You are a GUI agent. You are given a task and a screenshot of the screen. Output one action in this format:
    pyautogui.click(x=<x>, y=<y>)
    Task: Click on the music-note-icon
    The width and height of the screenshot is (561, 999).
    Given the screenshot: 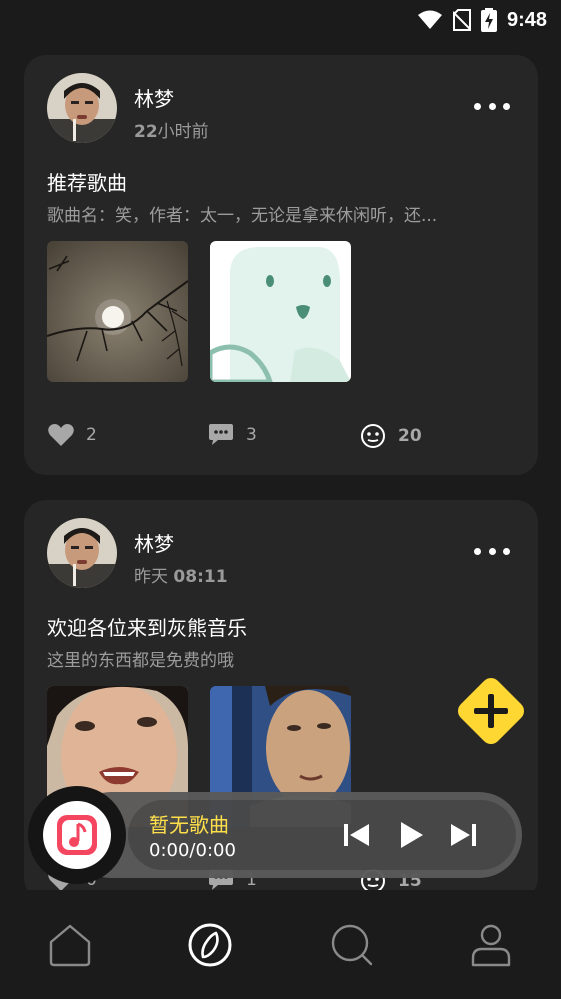 What is the action you would take?
    pyautogui.click(x=77, y=835)
    